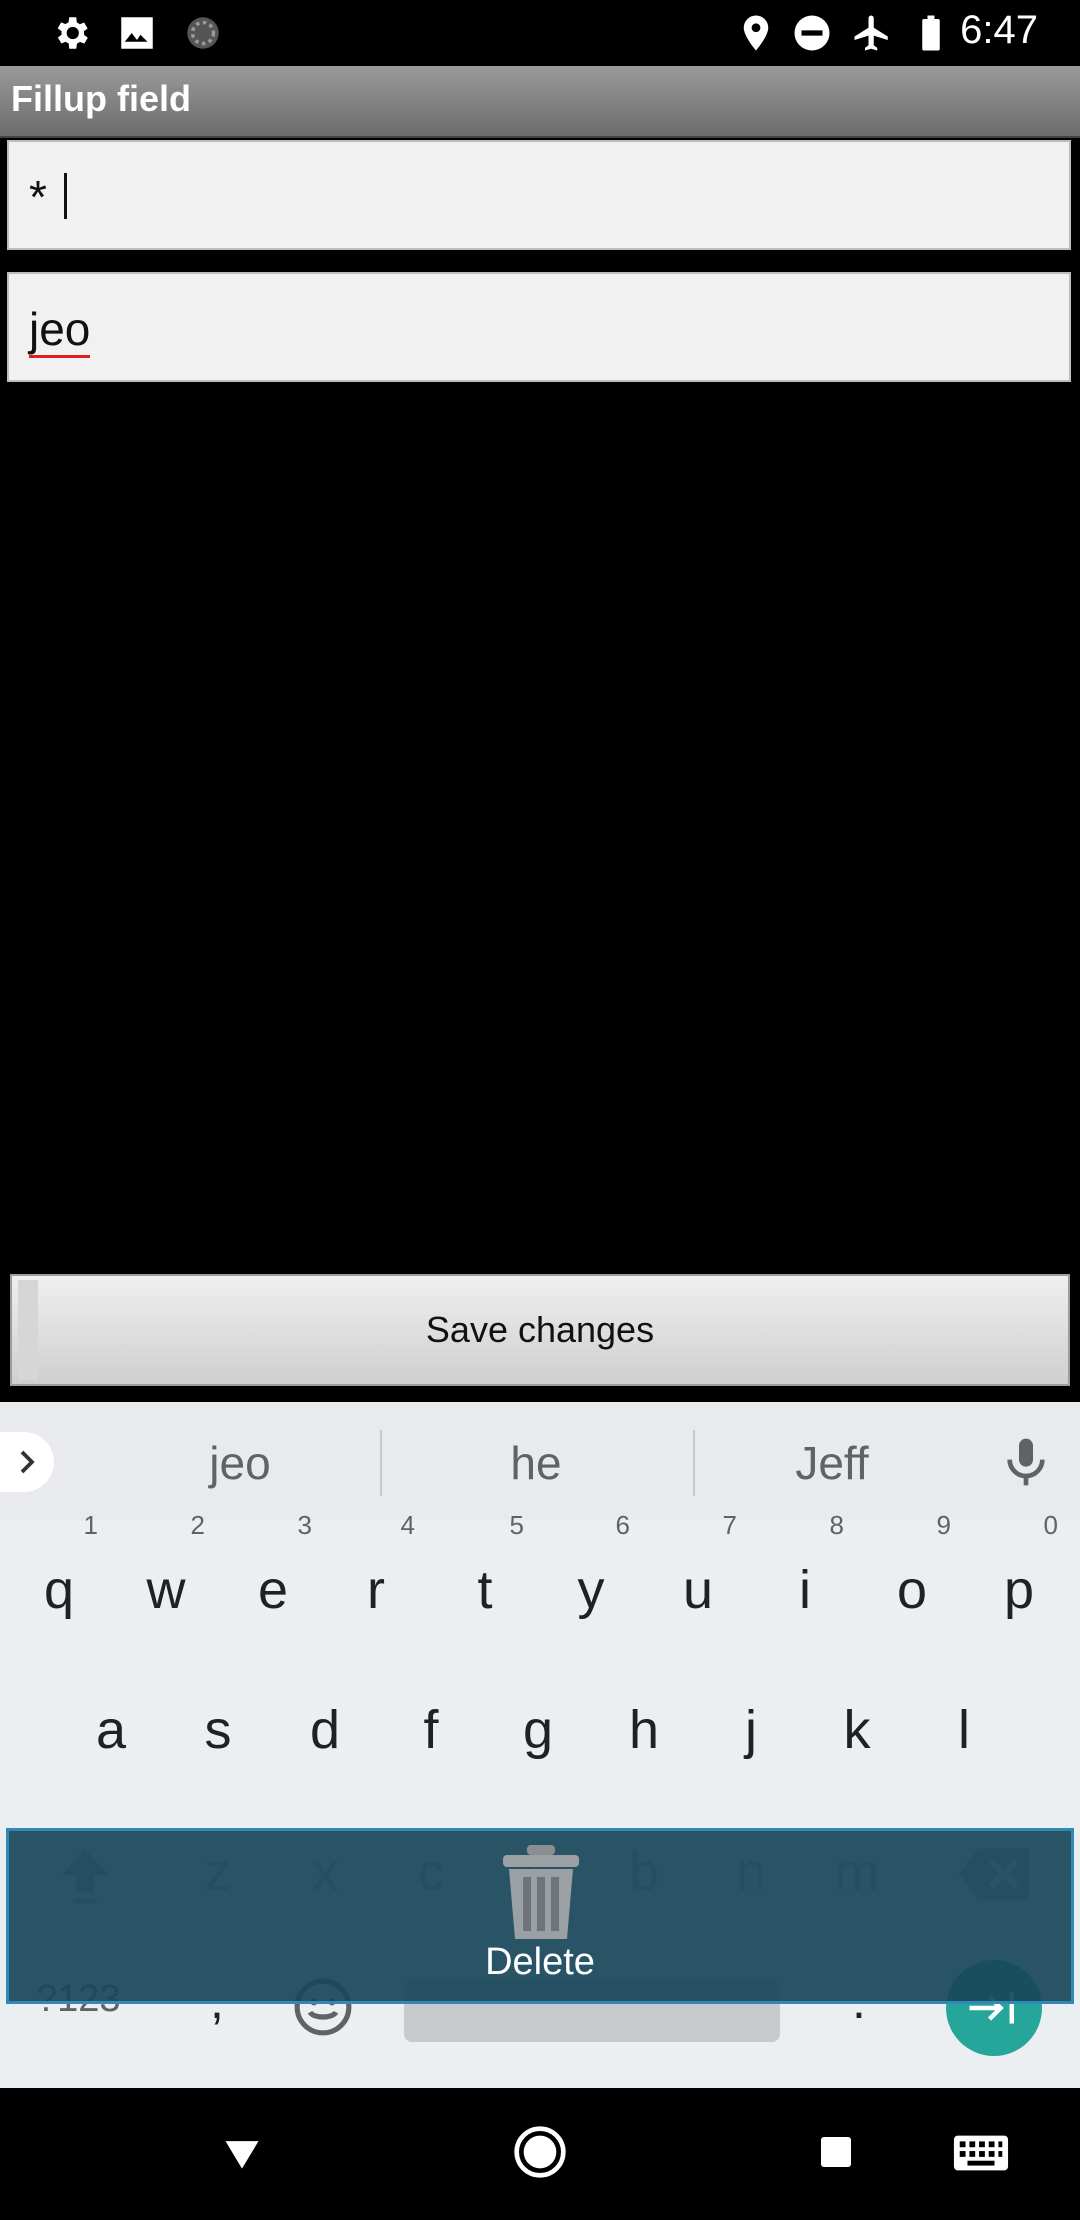 This screenshot has height=2220, width=1080. What do you see at coordinates (541, 1892) in the screenshot?
I see `trash-icon` at bounding box center [541, 1892].